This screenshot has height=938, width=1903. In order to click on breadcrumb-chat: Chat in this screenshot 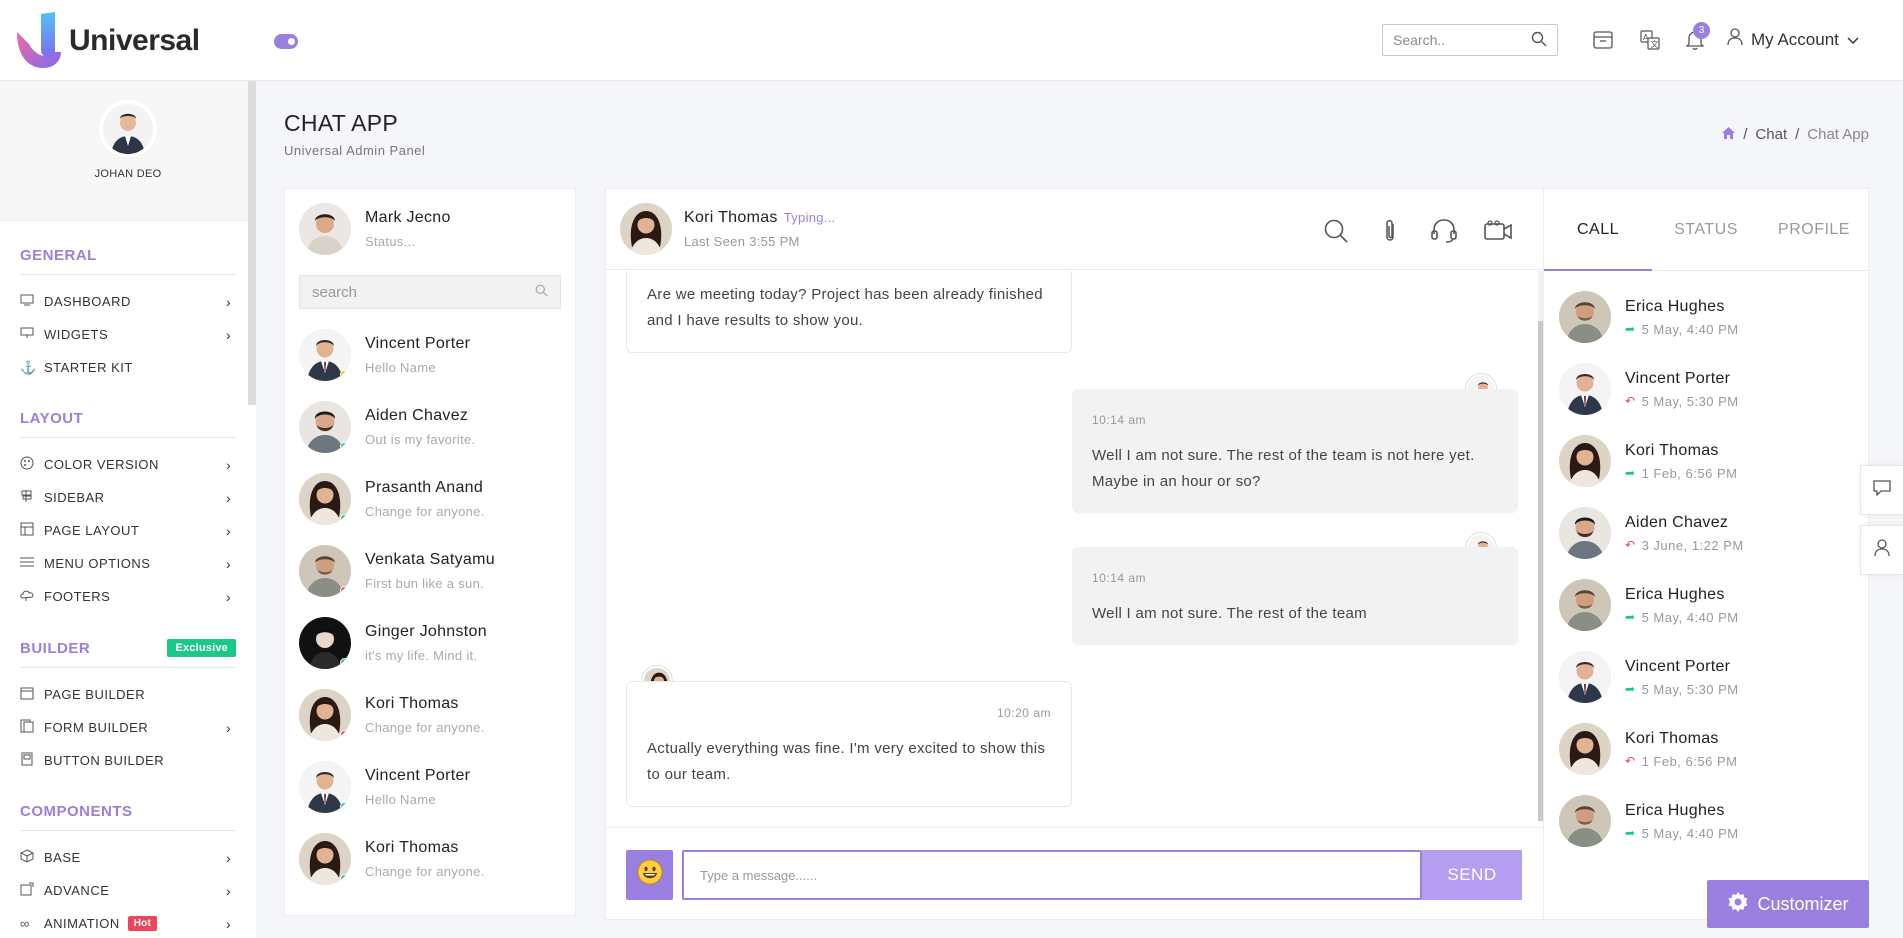, I will do `click(1771, 134)`.